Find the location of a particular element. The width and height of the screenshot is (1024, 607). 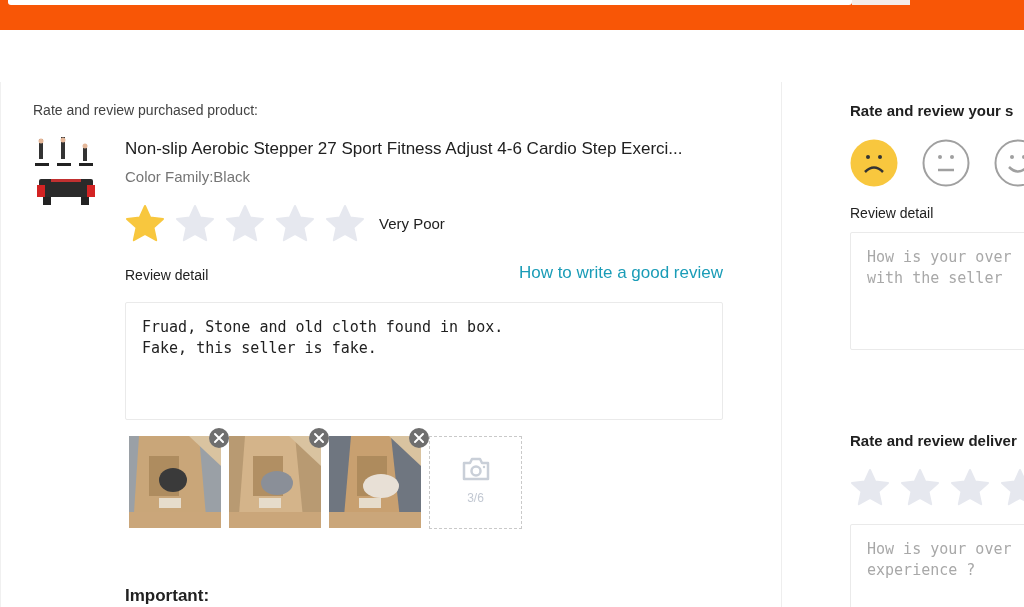

neutral-face-icon is located at coordinates (946, 162).